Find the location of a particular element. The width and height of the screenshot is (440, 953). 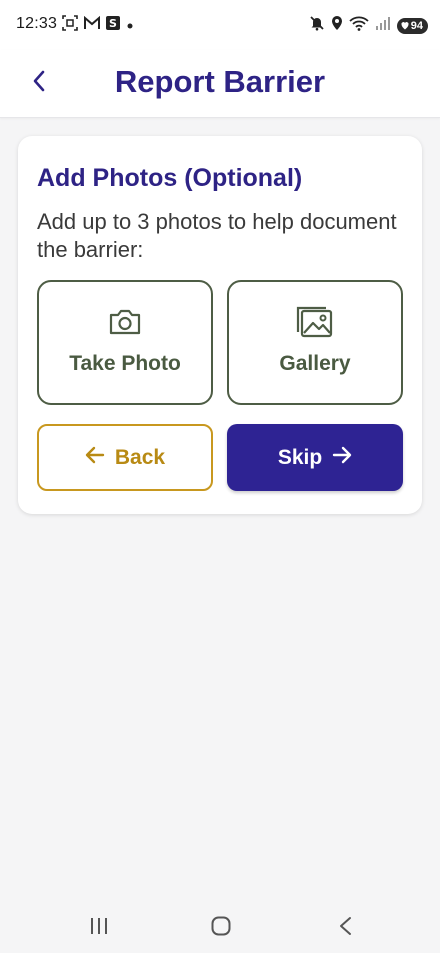

gallery-button: Gallery is located at coordinates (315, 342).